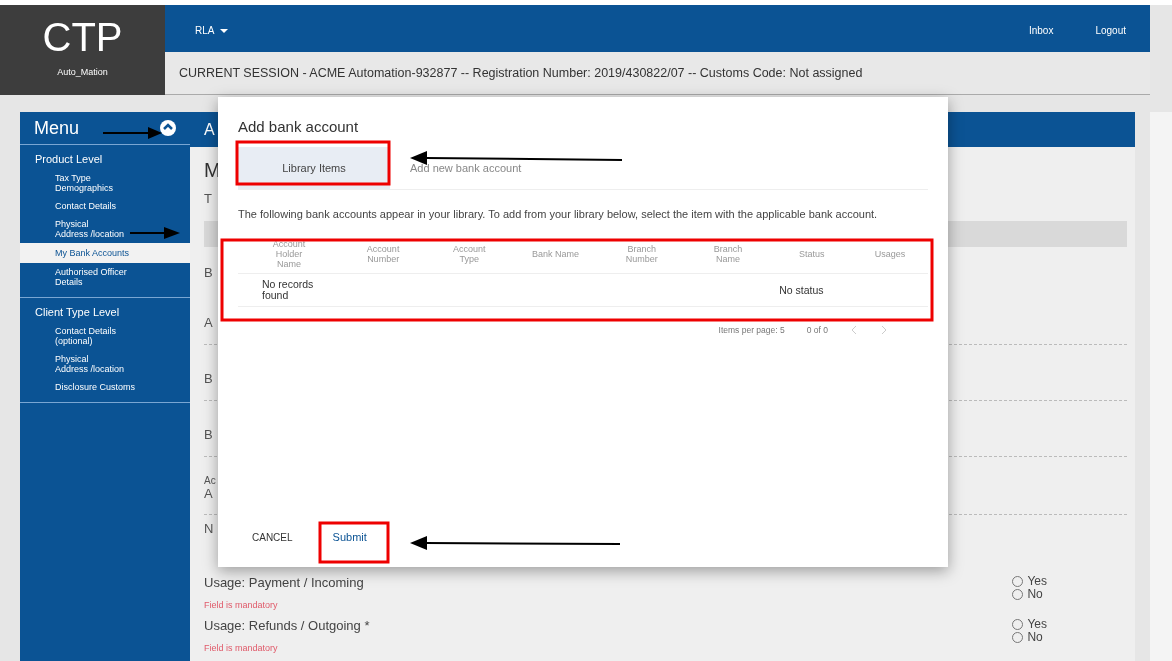 The image size is (1172, 661). Describe the element at coordinates (884, 330) in the screenshot. I see `next-icon` at that location.